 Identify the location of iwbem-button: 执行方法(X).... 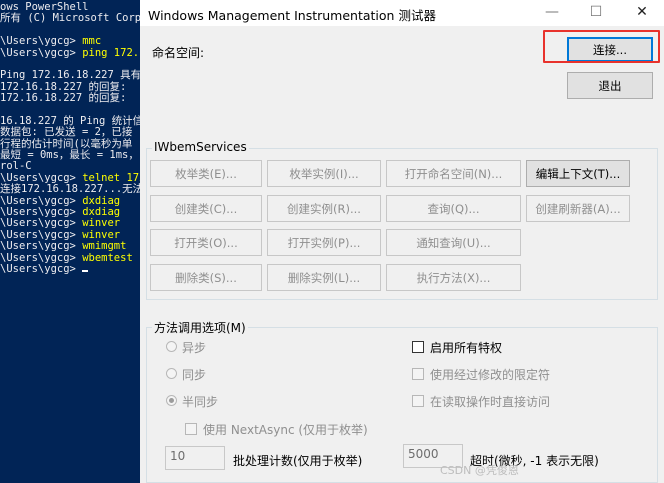
(453, 277).